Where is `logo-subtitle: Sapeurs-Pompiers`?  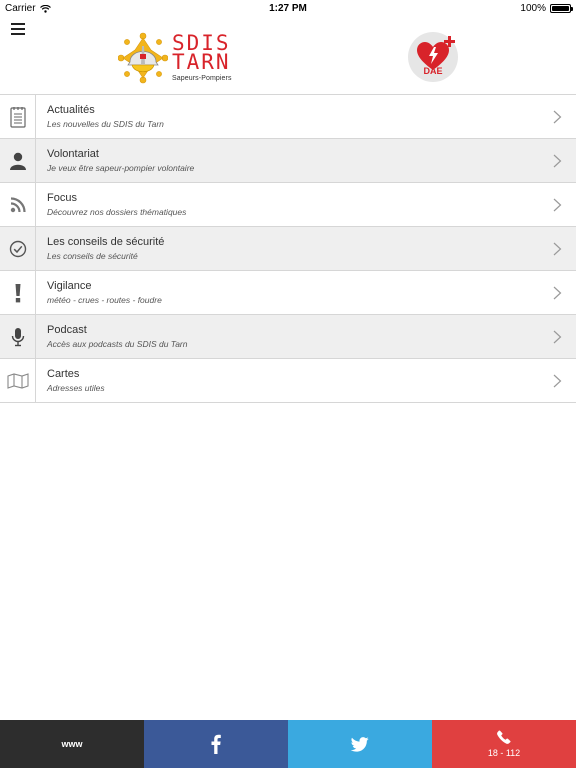 logo-subtitle: Sapeurs-Pompiers is located at coordinates (202, 78).